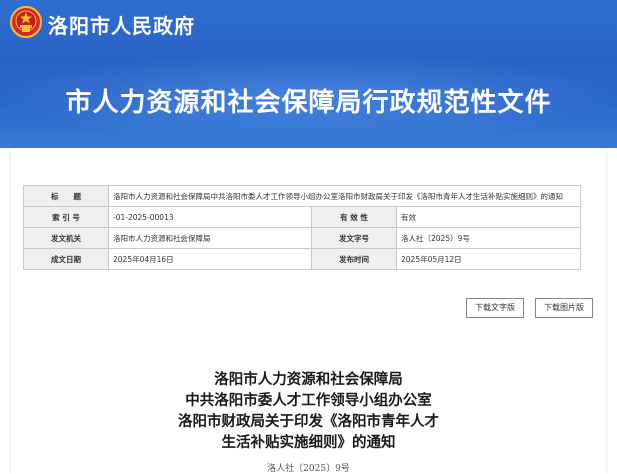 The image size is (617, 474). What do you see at coordinates (308, 469) in the screenshot?
I see `document-number: 洛人社〔2025〕9号` at bounding box center [308, 469].